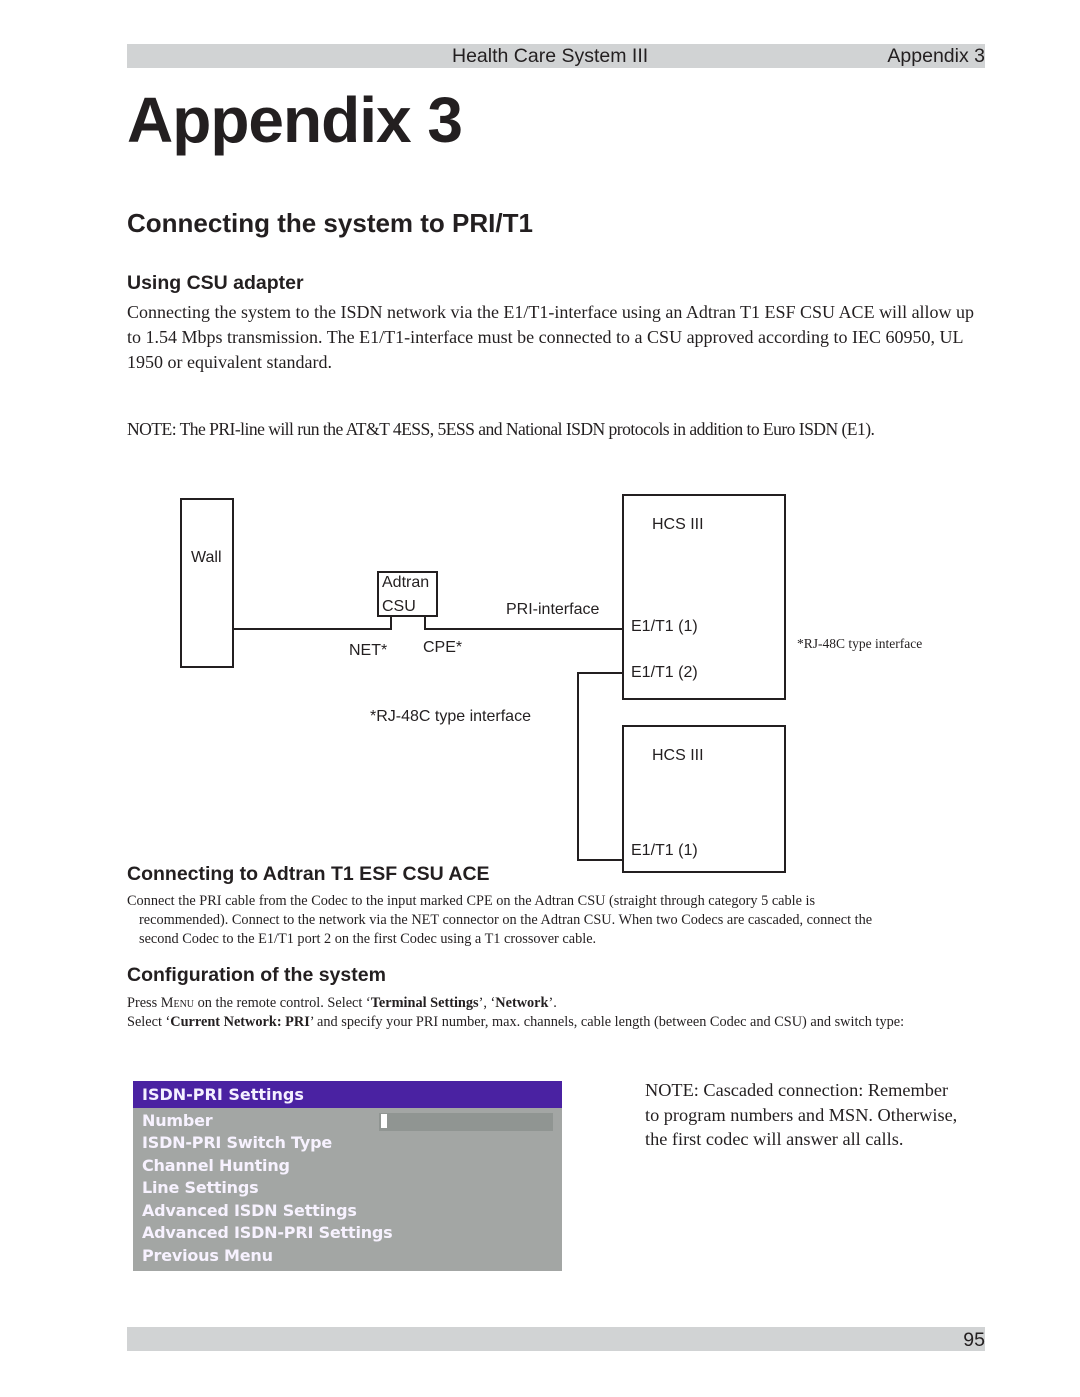  I want to click on rj48c-note-center: *RJ-48C type interface, so click(450, 716).